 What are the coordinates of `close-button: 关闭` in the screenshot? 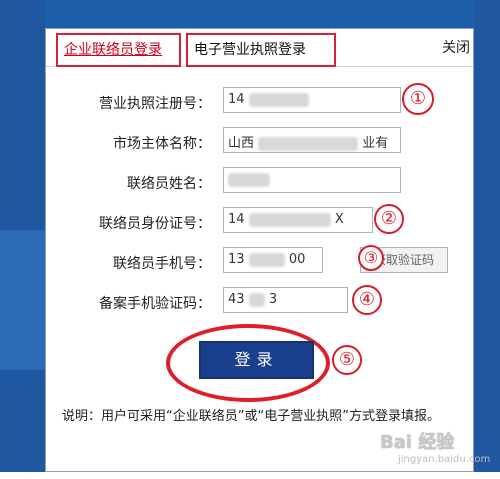 It's located at (456, 48).